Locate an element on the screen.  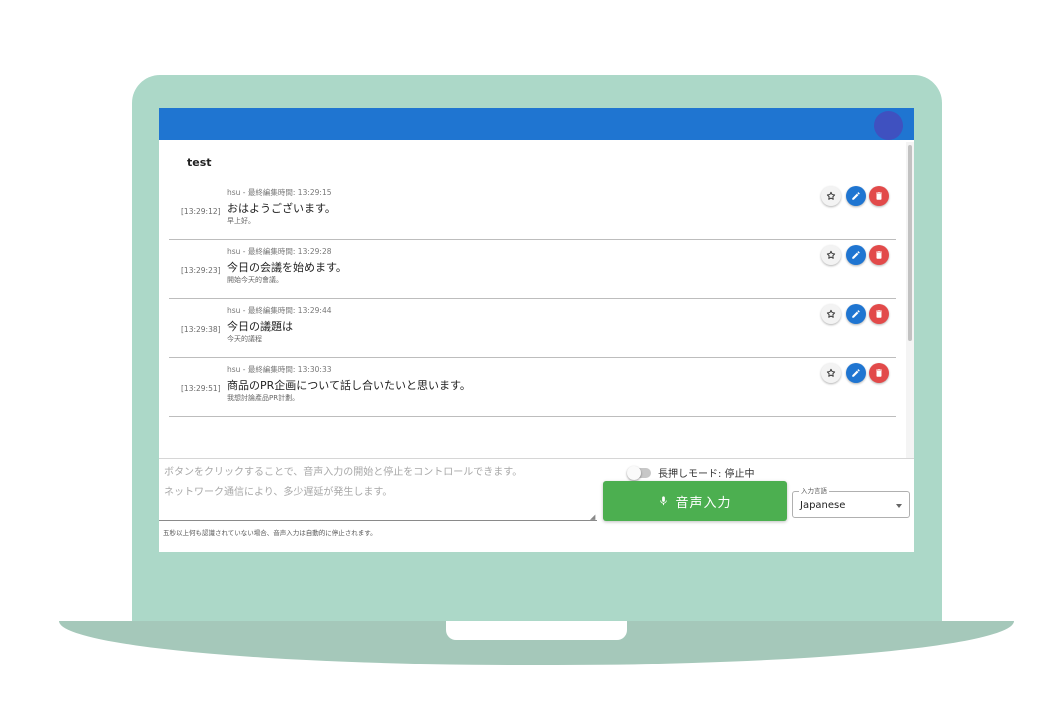
message-translation: 我想討論產品PR計劃。 is located at coordinates (263, 398).